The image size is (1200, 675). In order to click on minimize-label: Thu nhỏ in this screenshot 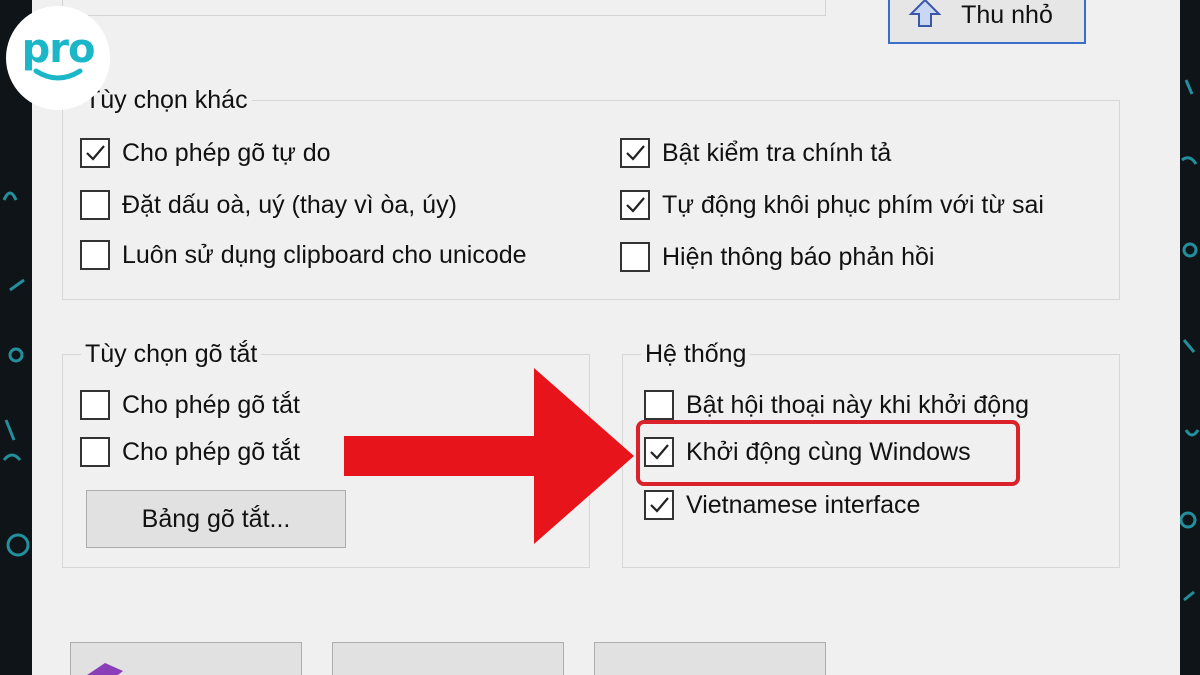, I will do `click(1007, 14)`.